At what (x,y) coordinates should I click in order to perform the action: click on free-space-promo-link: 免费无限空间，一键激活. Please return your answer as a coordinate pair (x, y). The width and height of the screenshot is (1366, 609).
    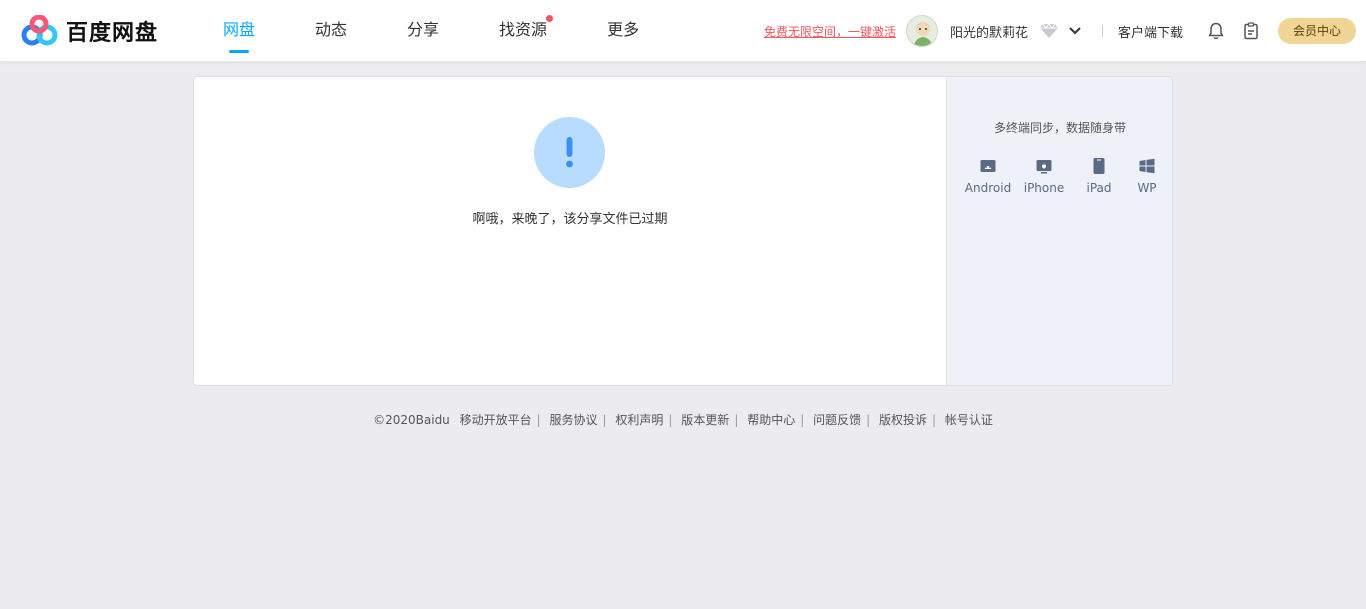
    Looking at the image, I should click on (830, 31).